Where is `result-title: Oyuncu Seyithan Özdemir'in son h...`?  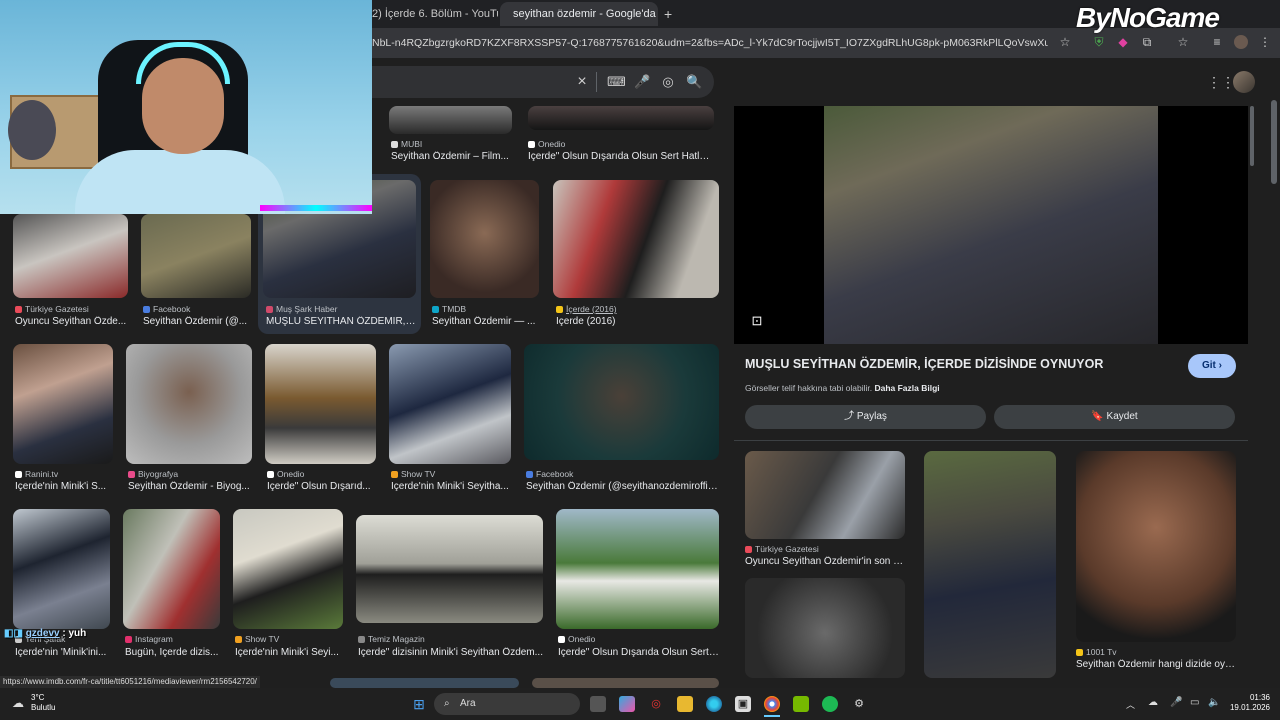 result-title: Oyuncu Seyithan Özdemir'in son h... is located at coordinates (825, 561).